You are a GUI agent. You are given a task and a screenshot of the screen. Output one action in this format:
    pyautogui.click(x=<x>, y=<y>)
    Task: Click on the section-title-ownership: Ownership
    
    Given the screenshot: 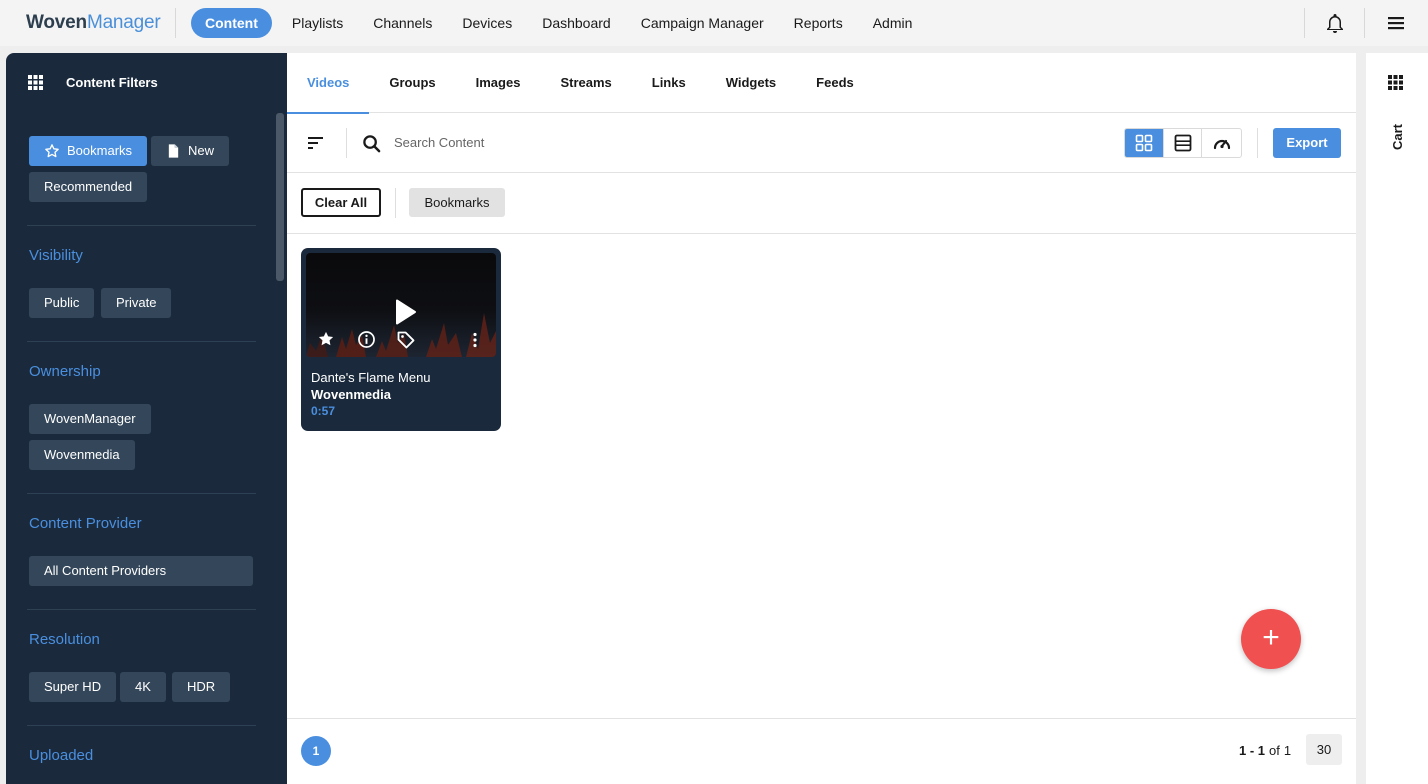 What is the action you would take?
    pyautogui.click(x=65, y=371)
    